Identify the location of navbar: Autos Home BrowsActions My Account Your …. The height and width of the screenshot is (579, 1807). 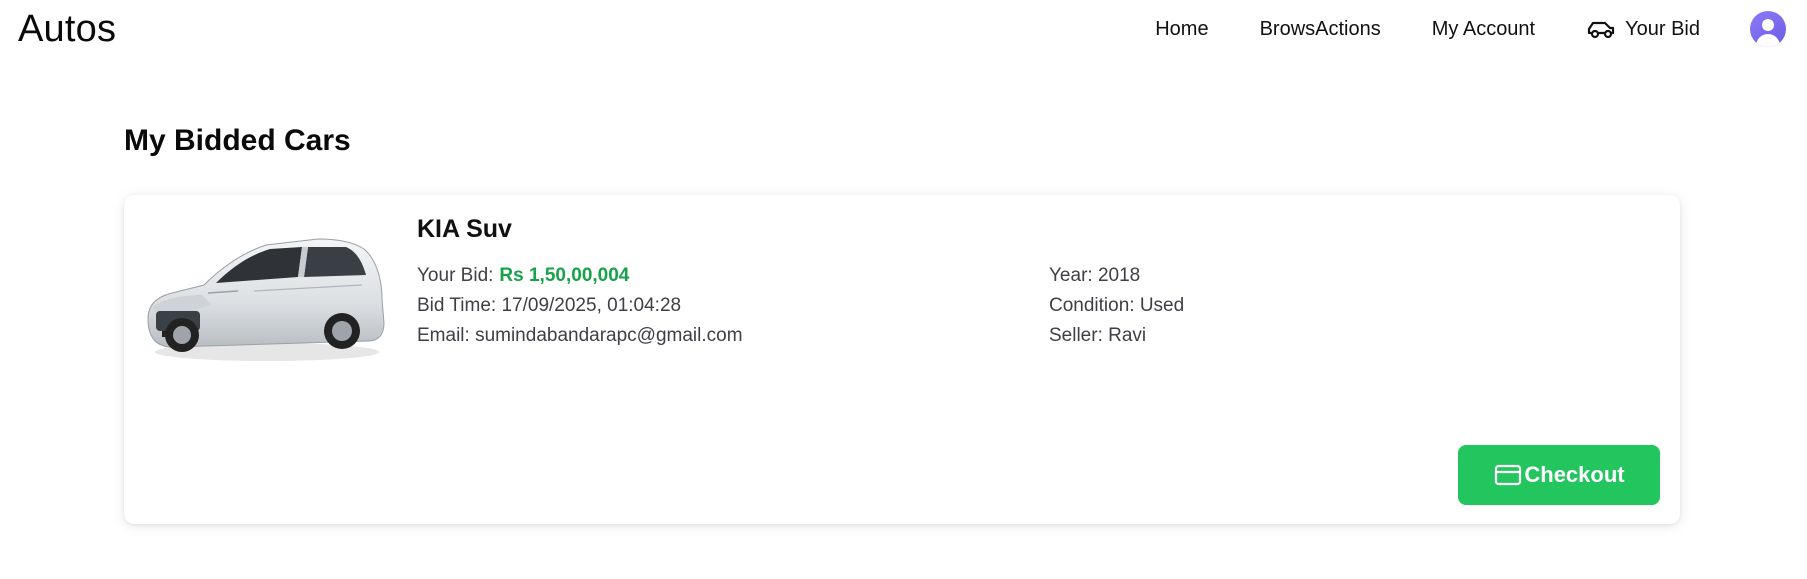
(903, 32).